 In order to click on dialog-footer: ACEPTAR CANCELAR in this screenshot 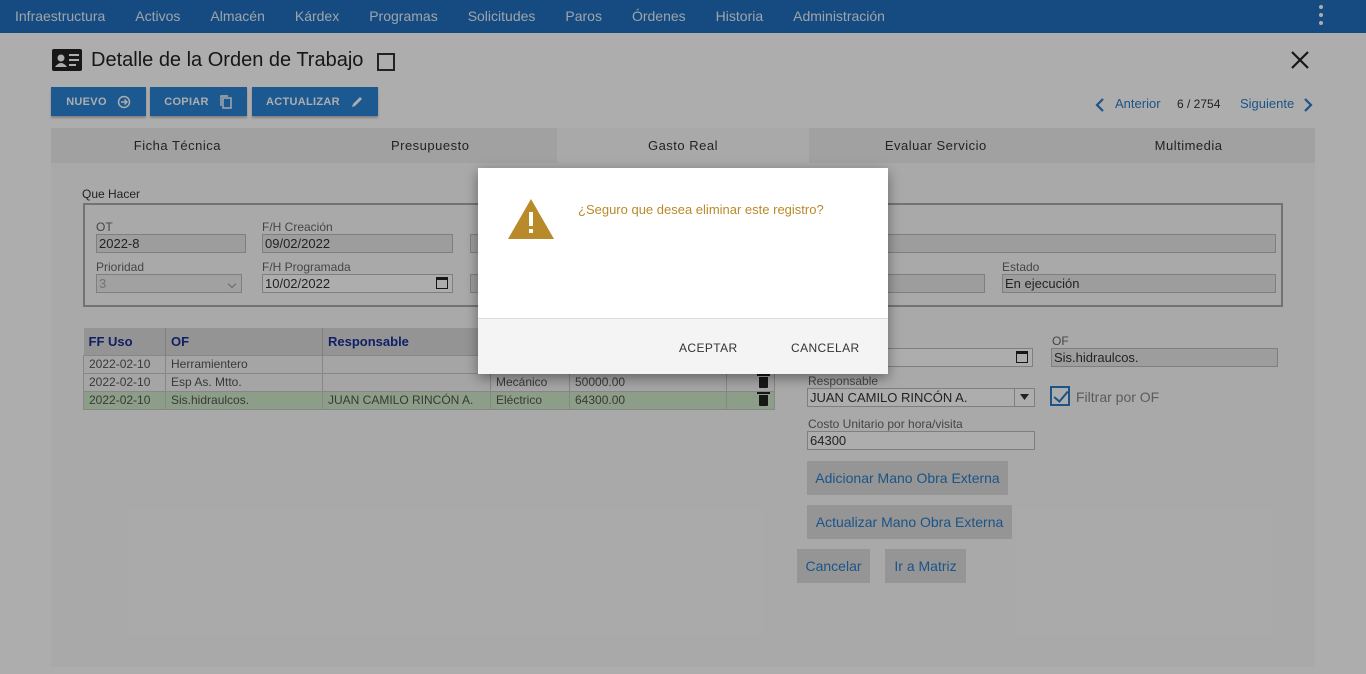, I will do `click(683, 346)`.